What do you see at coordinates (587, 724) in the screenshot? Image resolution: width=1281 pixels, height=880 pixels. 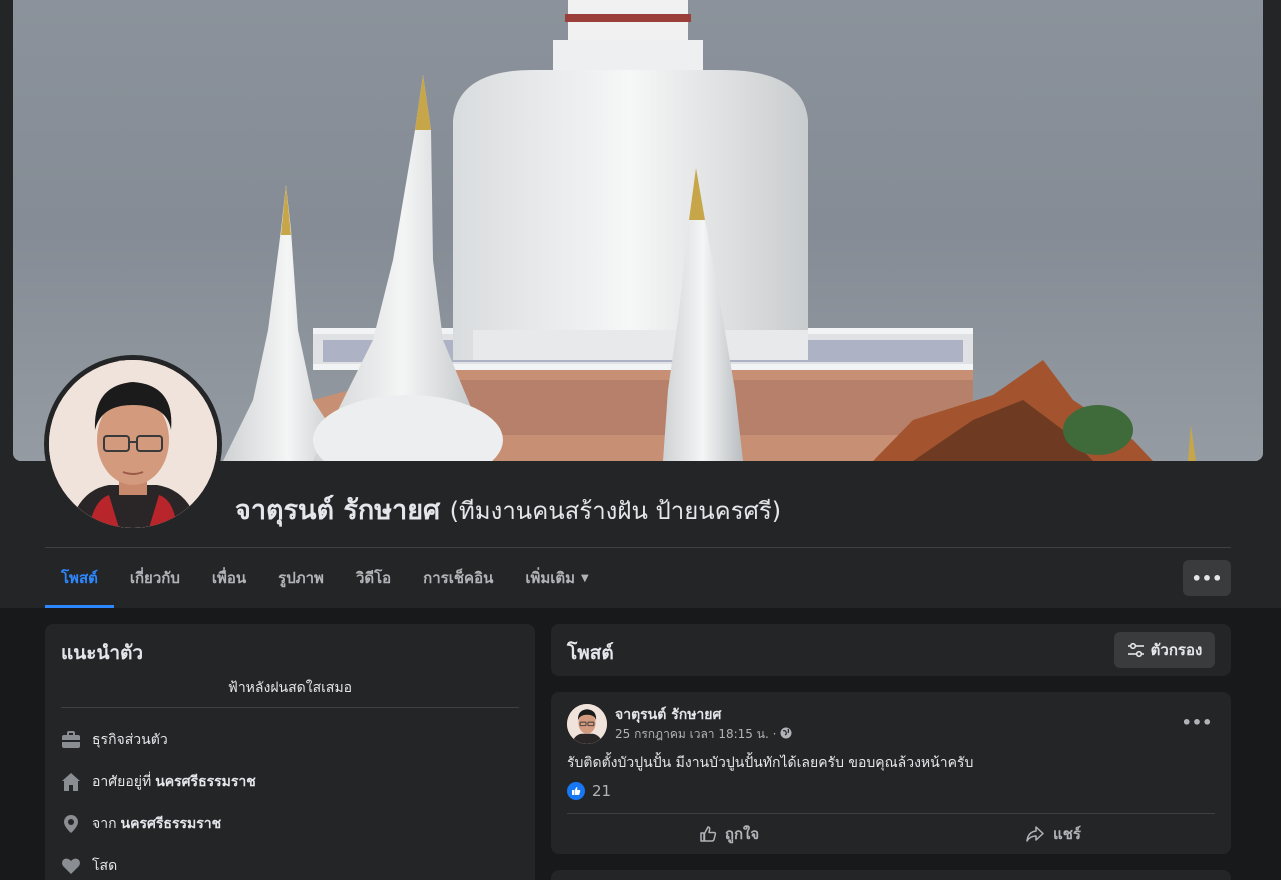 I see `post-author-avatar` at bounding box center [587, 724].